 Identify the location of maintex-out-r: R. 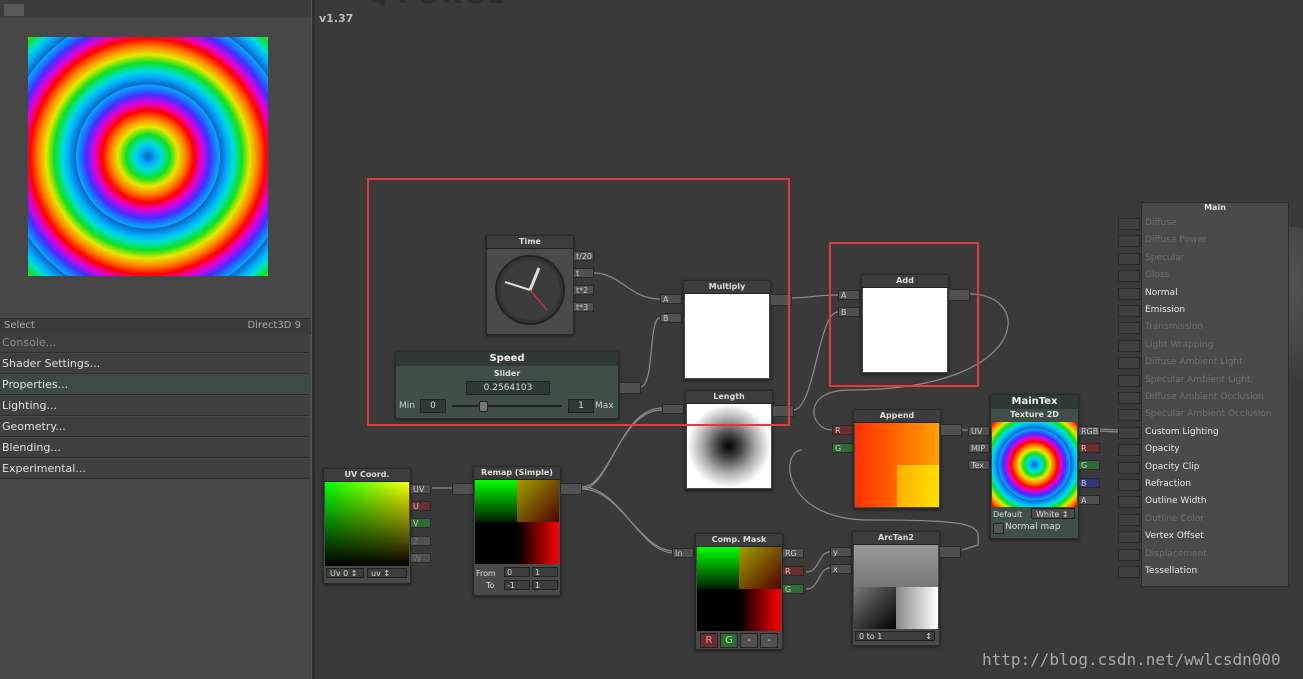
(1089, 448).